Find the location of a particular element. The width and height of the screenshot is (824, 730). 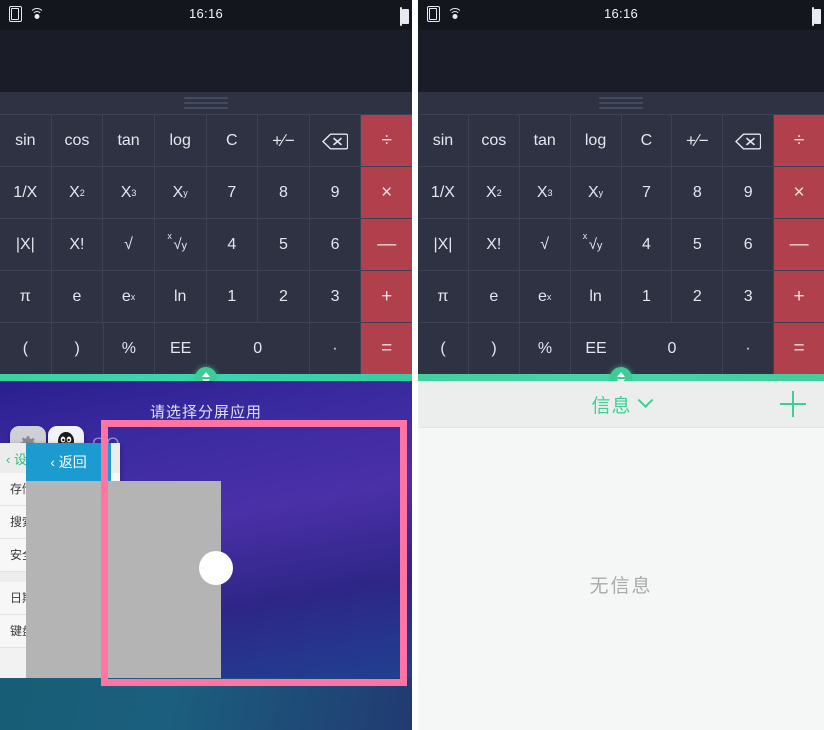

keypad-row: π e e x ln 1 2 3 + is located at coordinates (621, 296).